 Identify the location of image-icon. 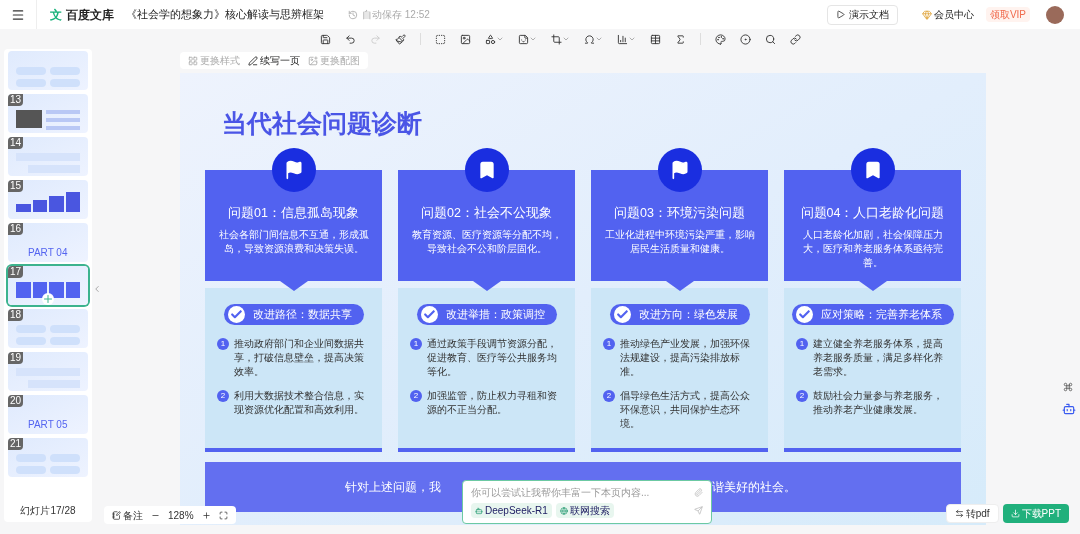
(313, 60).